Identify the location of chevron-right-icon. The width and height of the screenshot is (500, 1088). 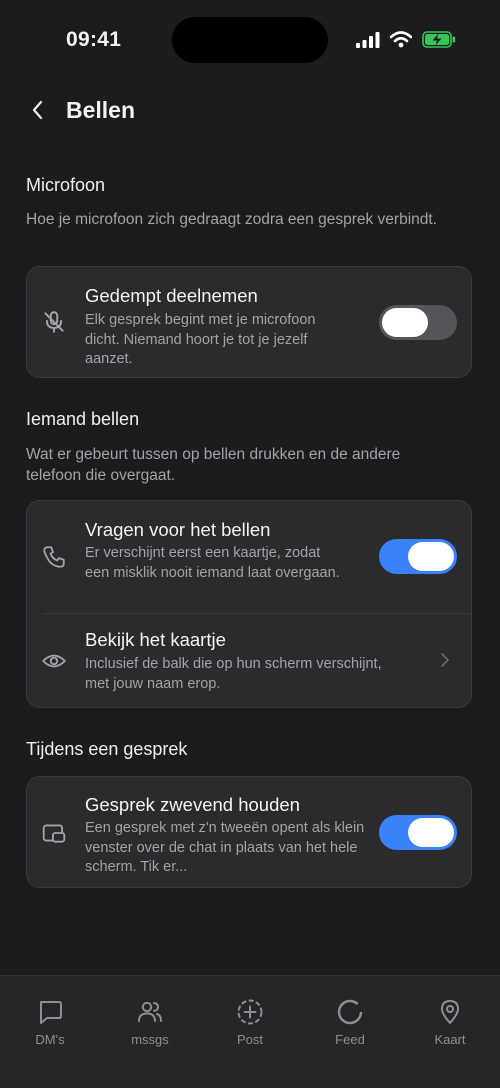
(445, 660).